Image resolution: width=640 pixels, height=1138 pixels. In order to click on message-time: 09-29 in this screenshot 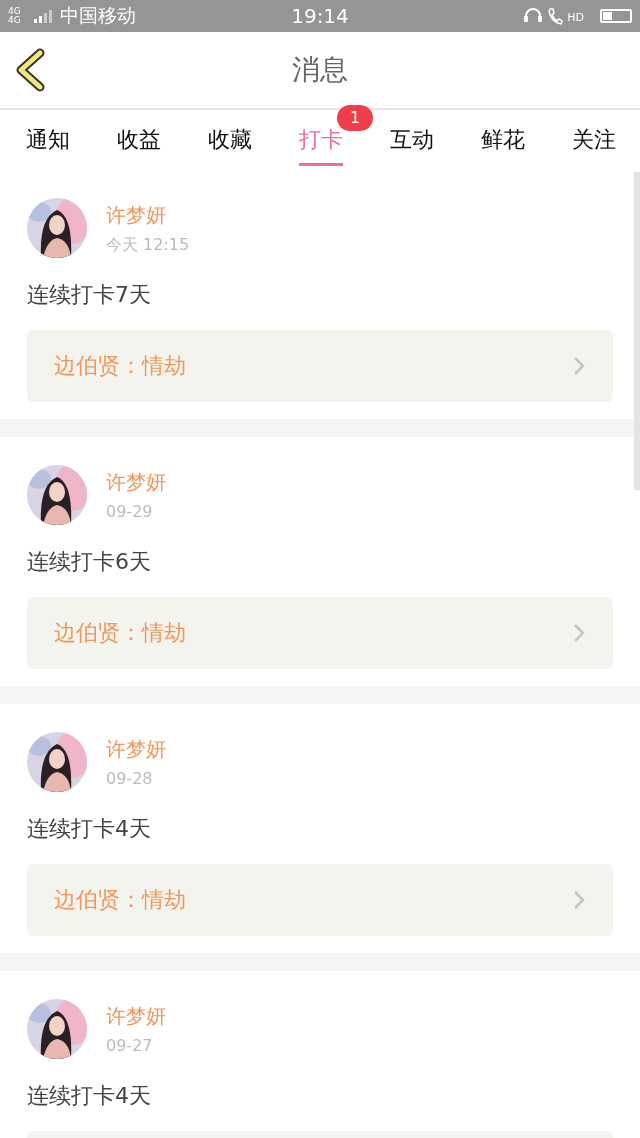, I will do `click(130, 511)`.